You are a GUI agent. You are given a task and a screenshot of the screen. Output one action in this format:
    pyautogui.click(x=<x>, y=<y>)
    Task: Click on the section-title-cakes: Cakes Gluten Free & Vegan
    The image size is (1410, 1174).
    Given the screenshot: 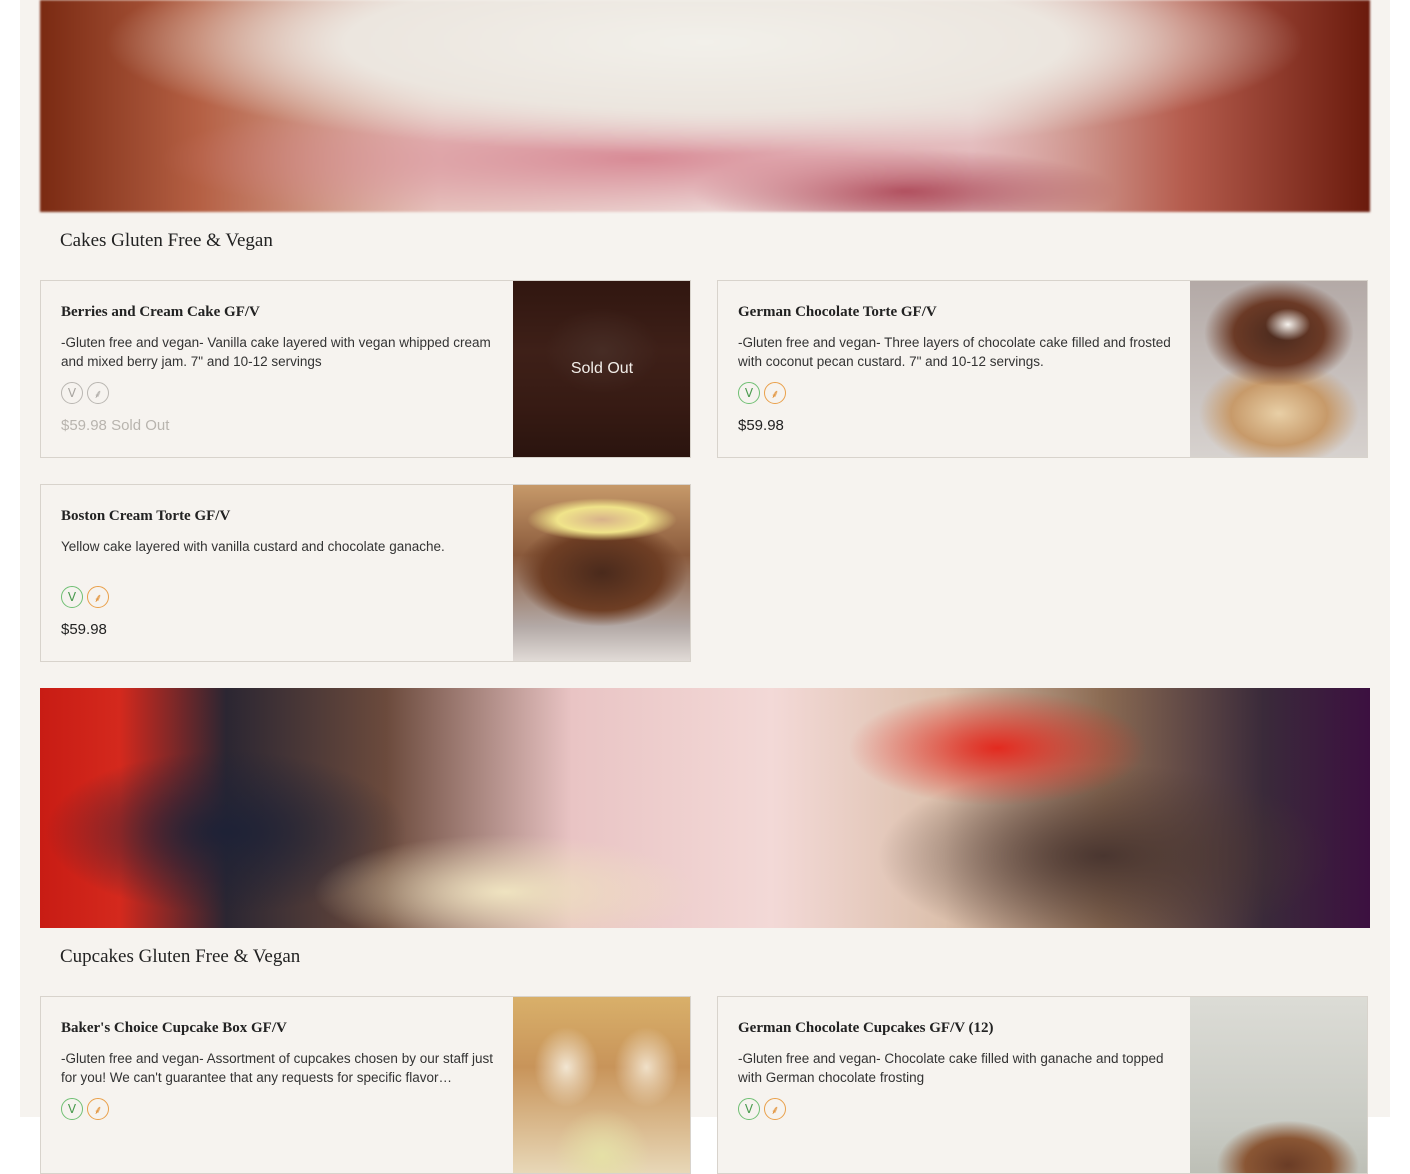 What is the action you would take?
    pyautogui.click(x=166, y=240)
    